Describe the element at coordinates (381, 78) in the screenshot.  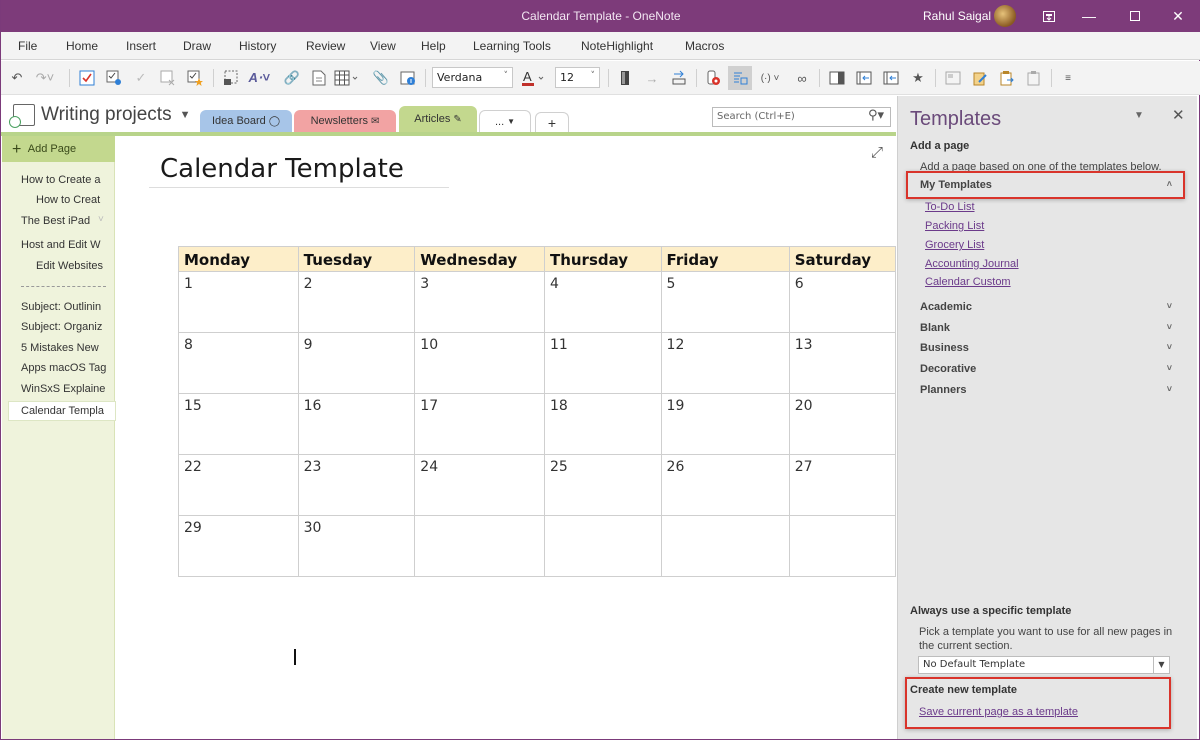
I see `attach-file-button: 📎` at that location.